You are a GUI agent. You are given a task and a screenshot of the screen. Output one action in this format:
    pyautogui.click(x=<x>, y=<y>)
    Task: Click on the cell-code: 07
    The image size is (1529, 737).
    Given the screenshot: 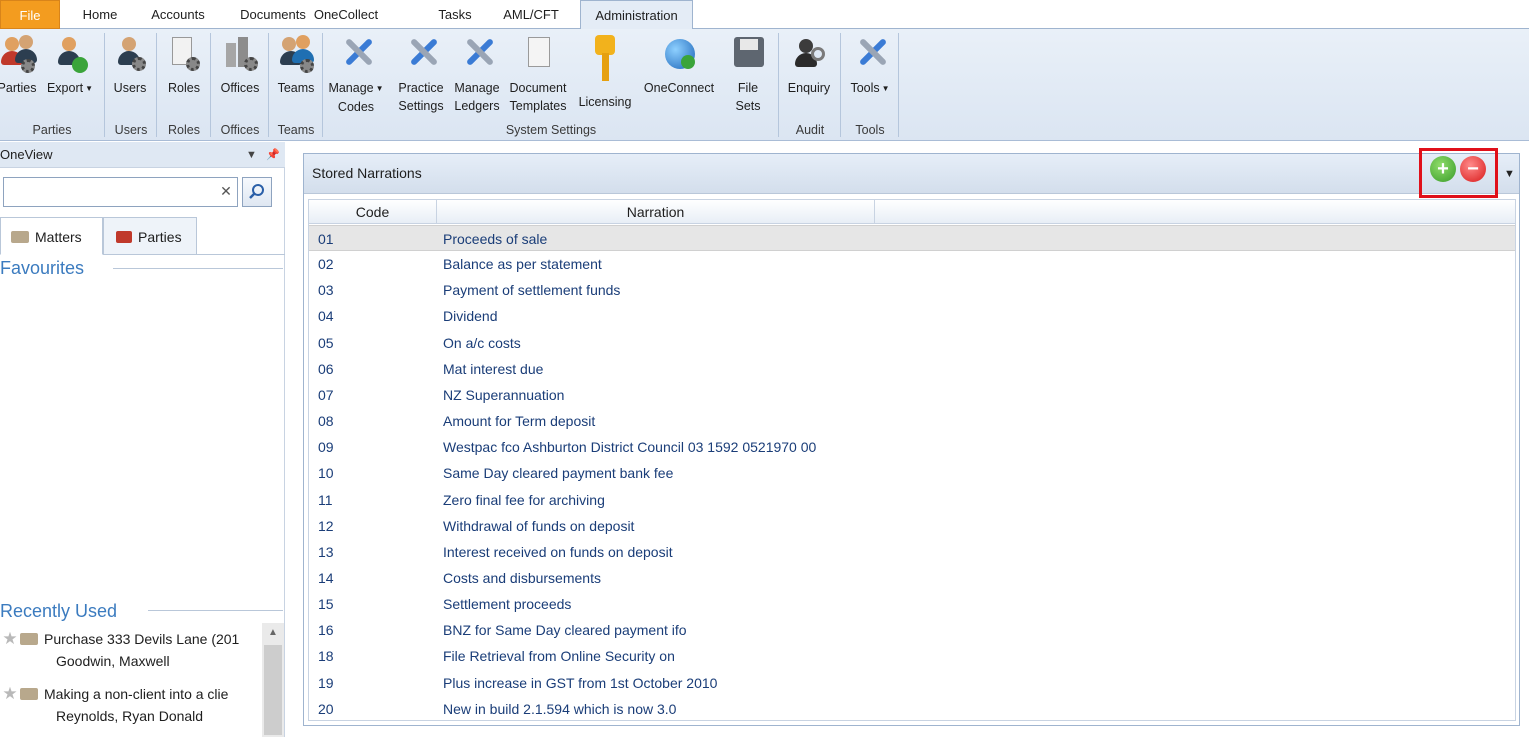 What is the action you would take?
    pyautogui.click(x=326, y=394)
    